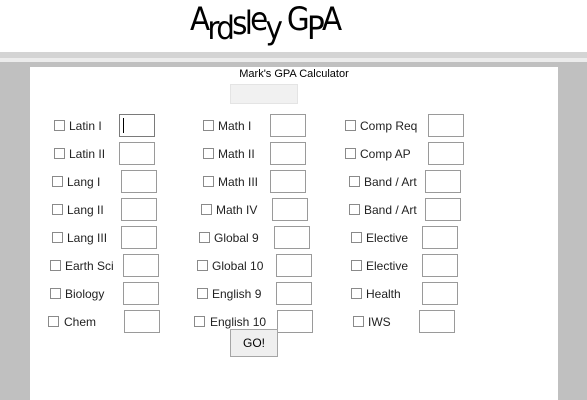 The width and height of the screenshot is (587, 400). Describe the element at coordinates (293, 60) in the screenshot. I see `header-divider-light` at that location.